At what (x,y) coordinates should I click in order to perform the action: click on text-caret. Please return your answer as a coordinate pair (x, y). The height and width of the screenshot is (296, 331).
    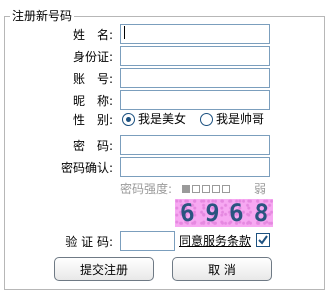
    Looking at the image, I should click on (124, 32).